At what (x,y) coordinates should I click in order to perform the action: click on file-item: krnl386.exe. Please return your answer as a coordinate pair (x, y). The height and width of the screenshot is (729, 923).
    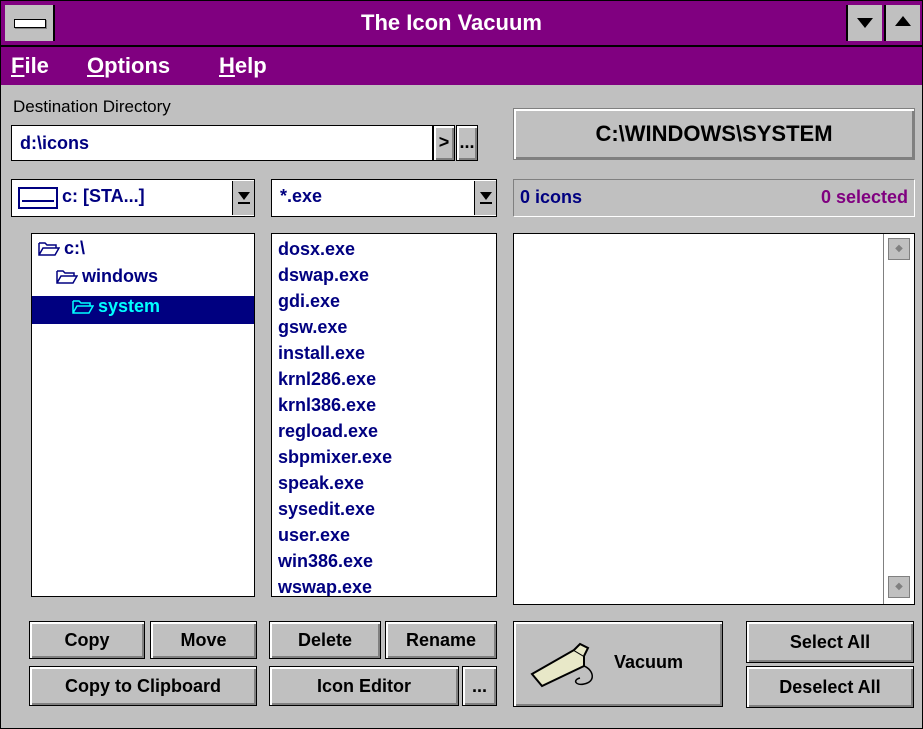
    Looking at the image, I should click on (327, 405).